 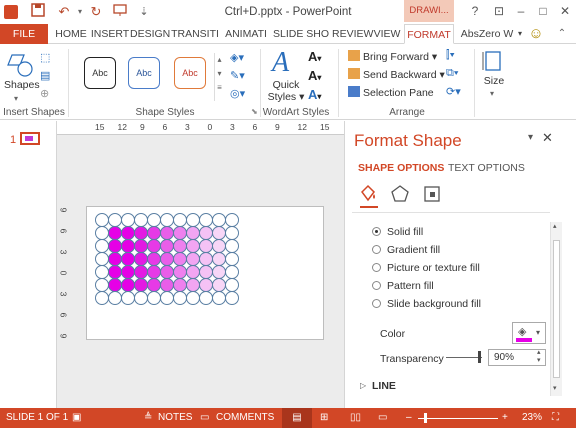 What do you see at coordinates (562, 34) in the screenshot?
I see `collapse-ribbon-icon: ⌃` at bounding box center [562, 34].